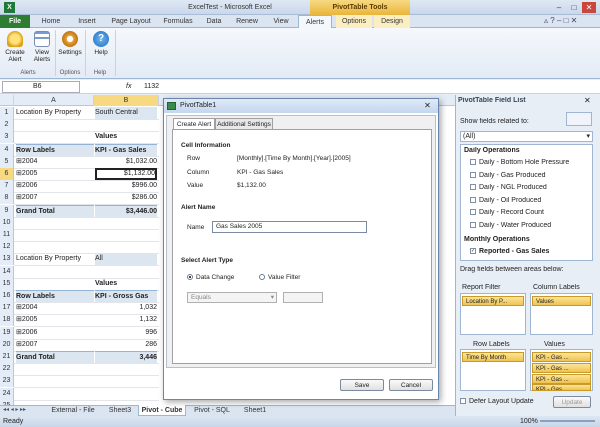  I want to click on field-item: Daily - Water Produced, so click(510, 225).